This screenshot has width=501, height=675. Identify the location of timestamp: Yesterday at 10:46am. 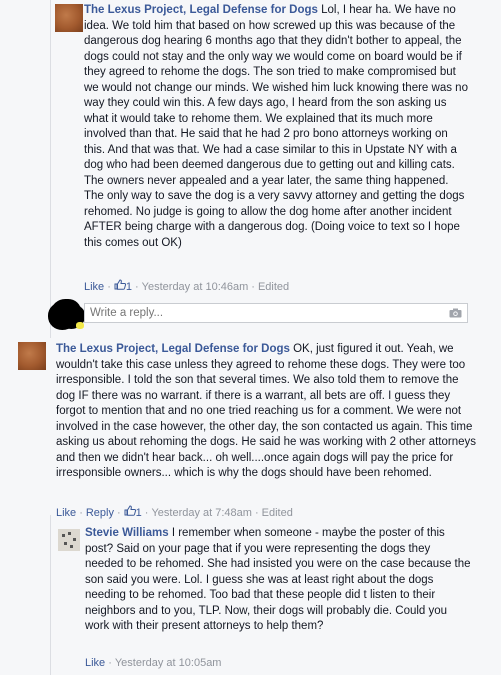
(195, 287).